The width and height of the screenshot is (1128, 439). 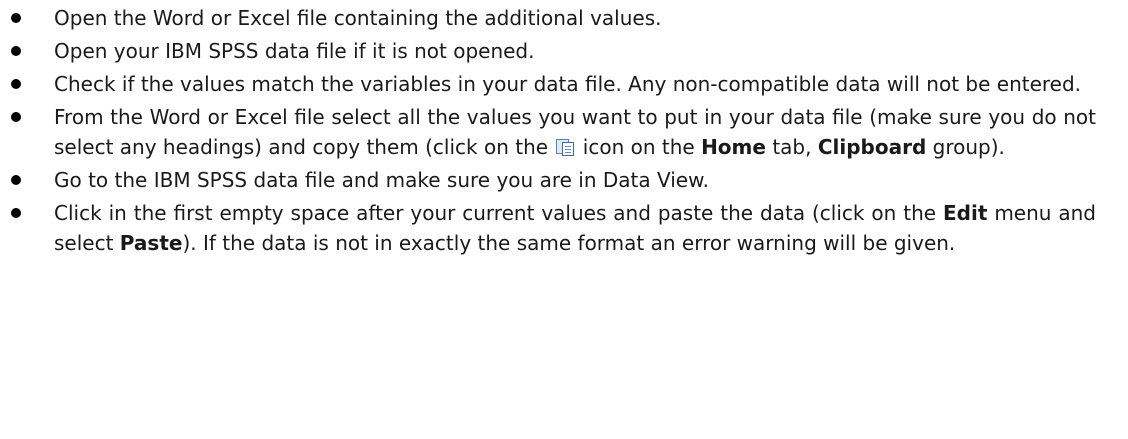 What do you see at coordinates (872, 147) in the screenshot?
I see `ribbon-group-name: Clipboard` at bounding box center [872, 147].